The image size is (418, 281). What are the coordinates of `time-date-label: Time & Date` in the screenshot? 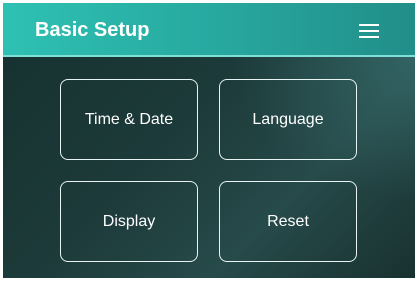 It's located at (129, 119).